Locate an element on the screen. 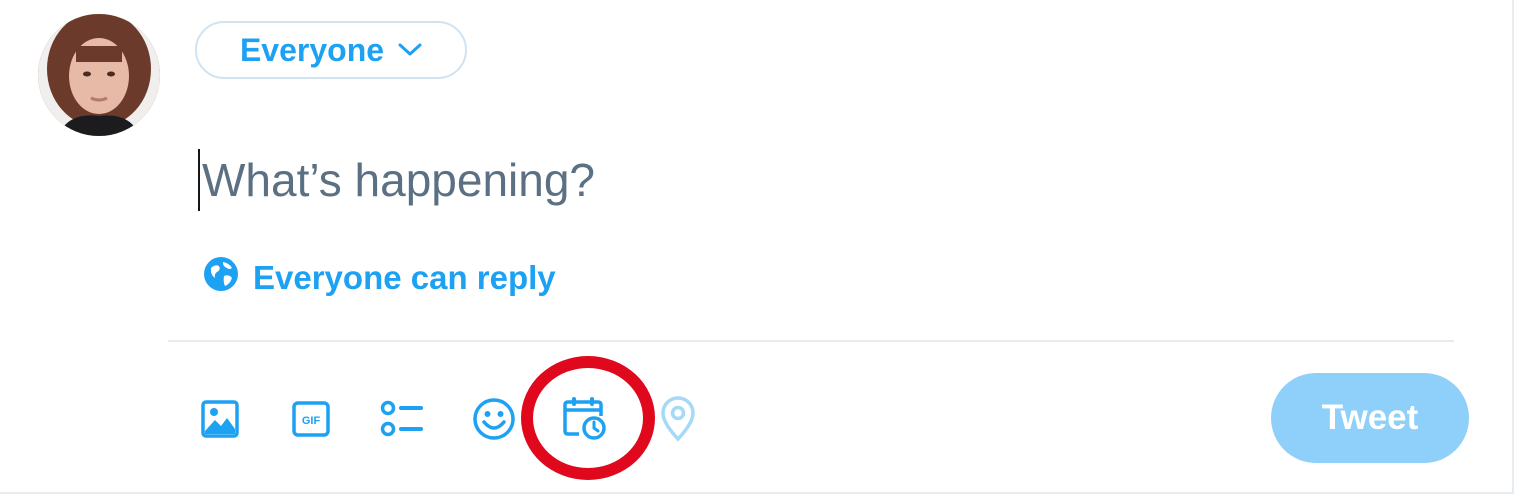 This screenshot has height=500, width=1525. tweet-input-placeholder: What’s happening? is located at coordinates (398, 180).